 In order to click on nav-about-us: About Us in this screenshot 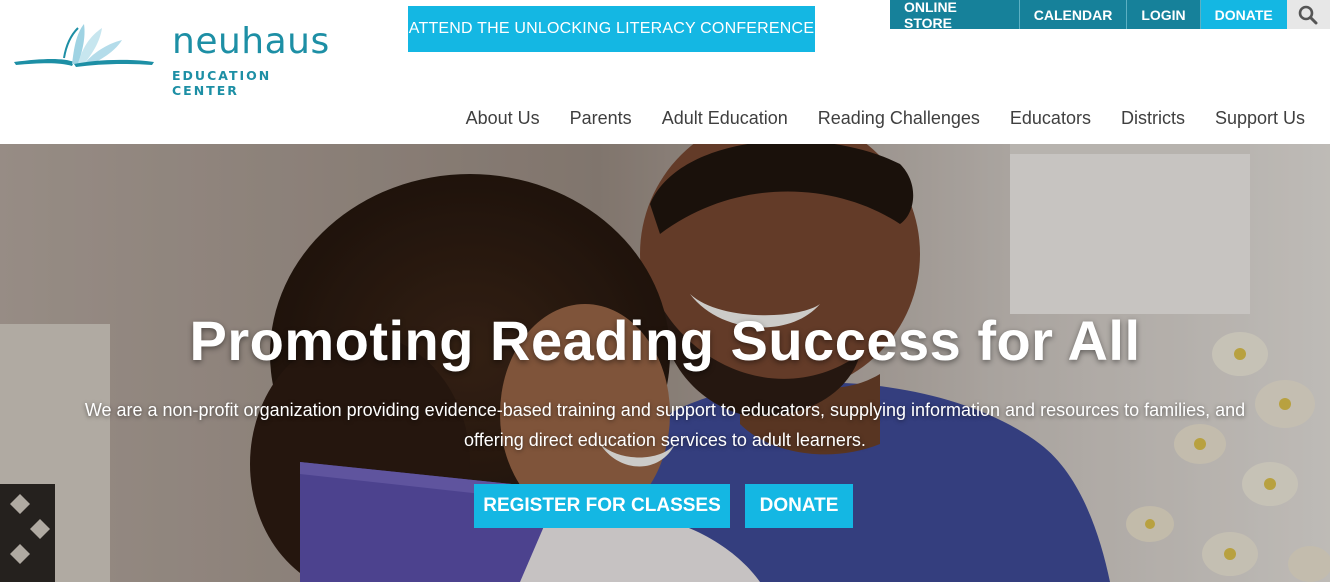, I will do `click(503, 118)`.